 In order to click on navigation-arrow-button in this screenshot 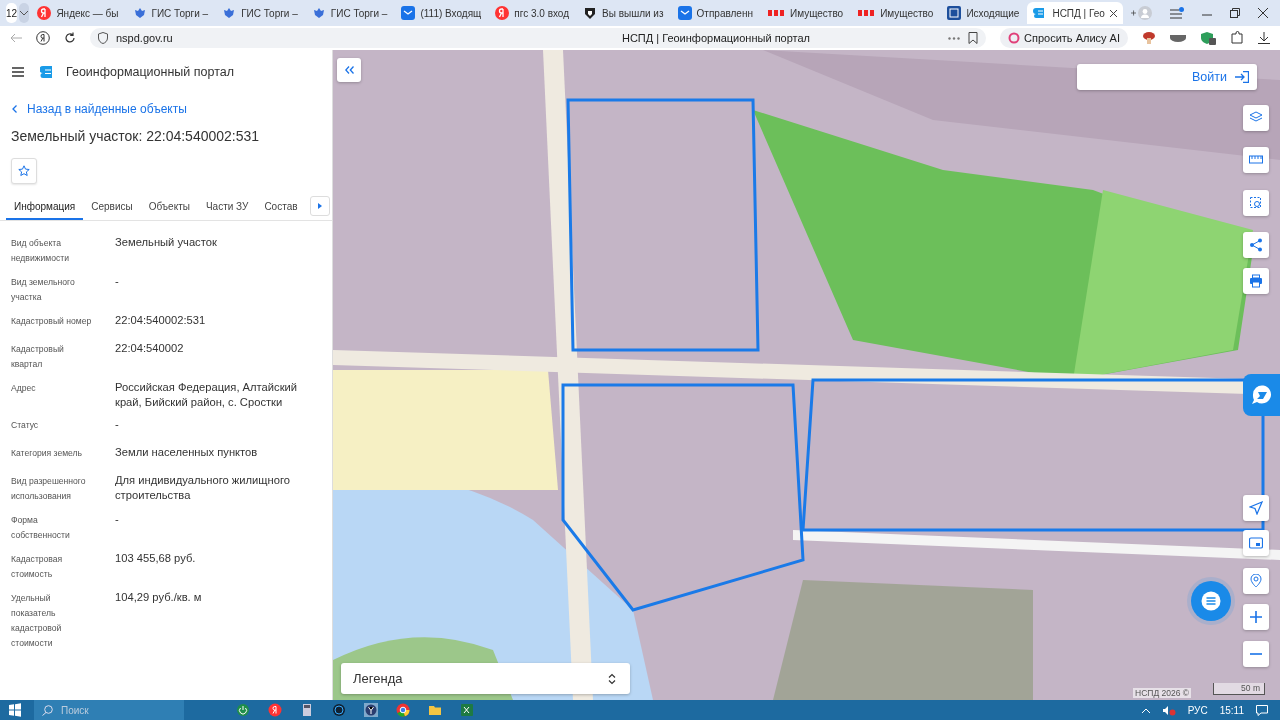, I will do `click(1256, 508)`.